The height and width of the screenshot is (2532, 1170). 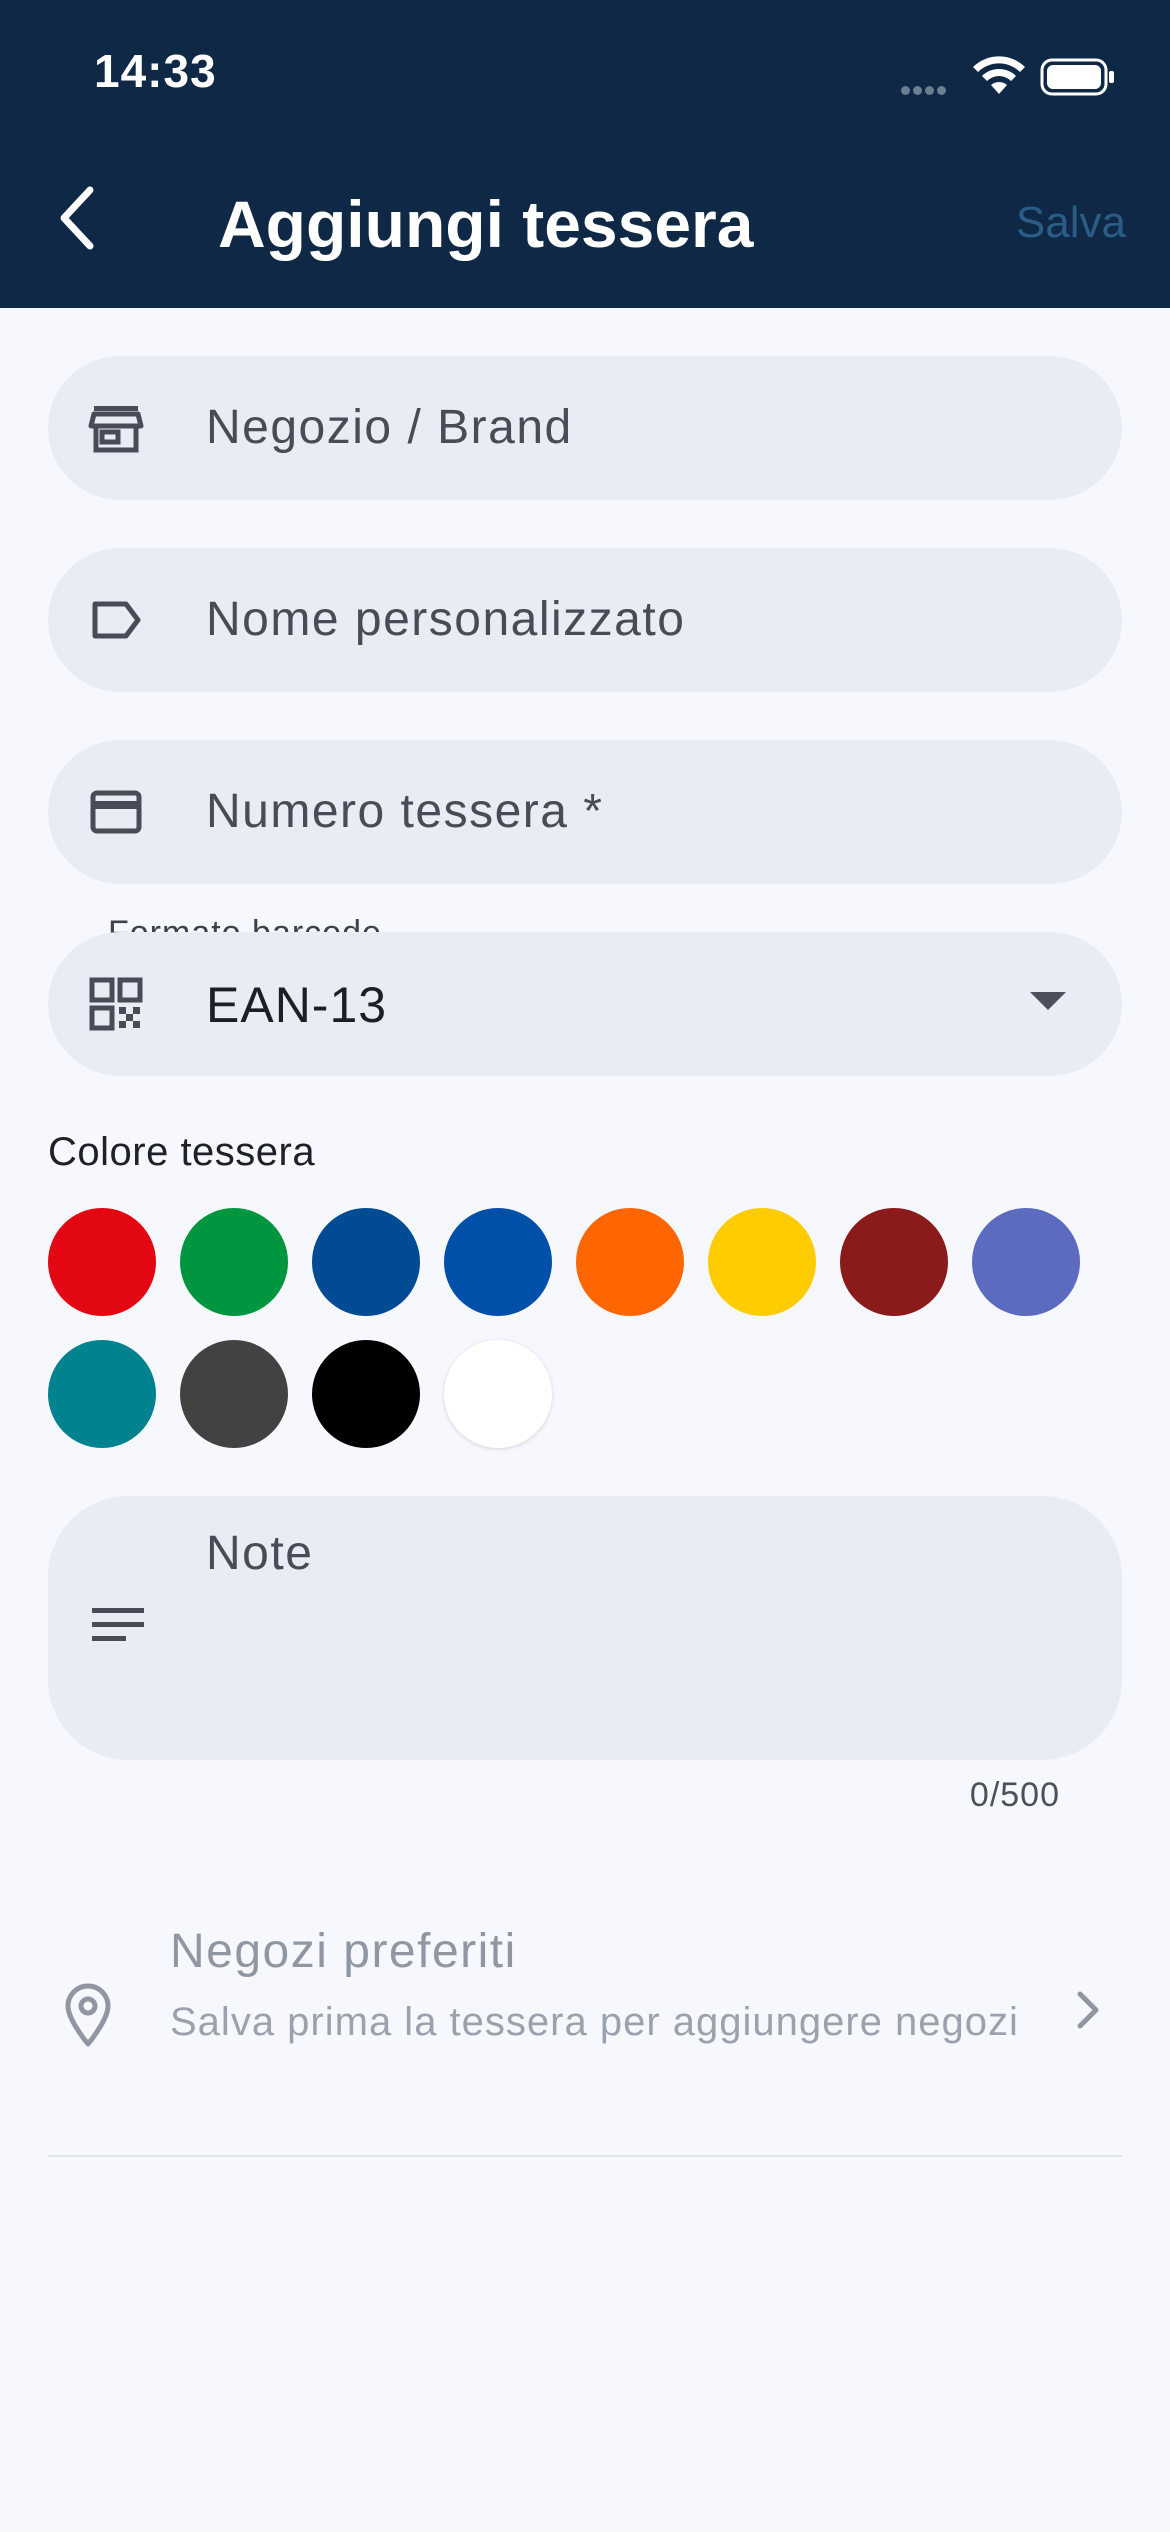 What do you see at coordinates (297, 1005) in the screenshot?
I see `barcode-format-value: EAN-13` at bounding box center [297, 1005].